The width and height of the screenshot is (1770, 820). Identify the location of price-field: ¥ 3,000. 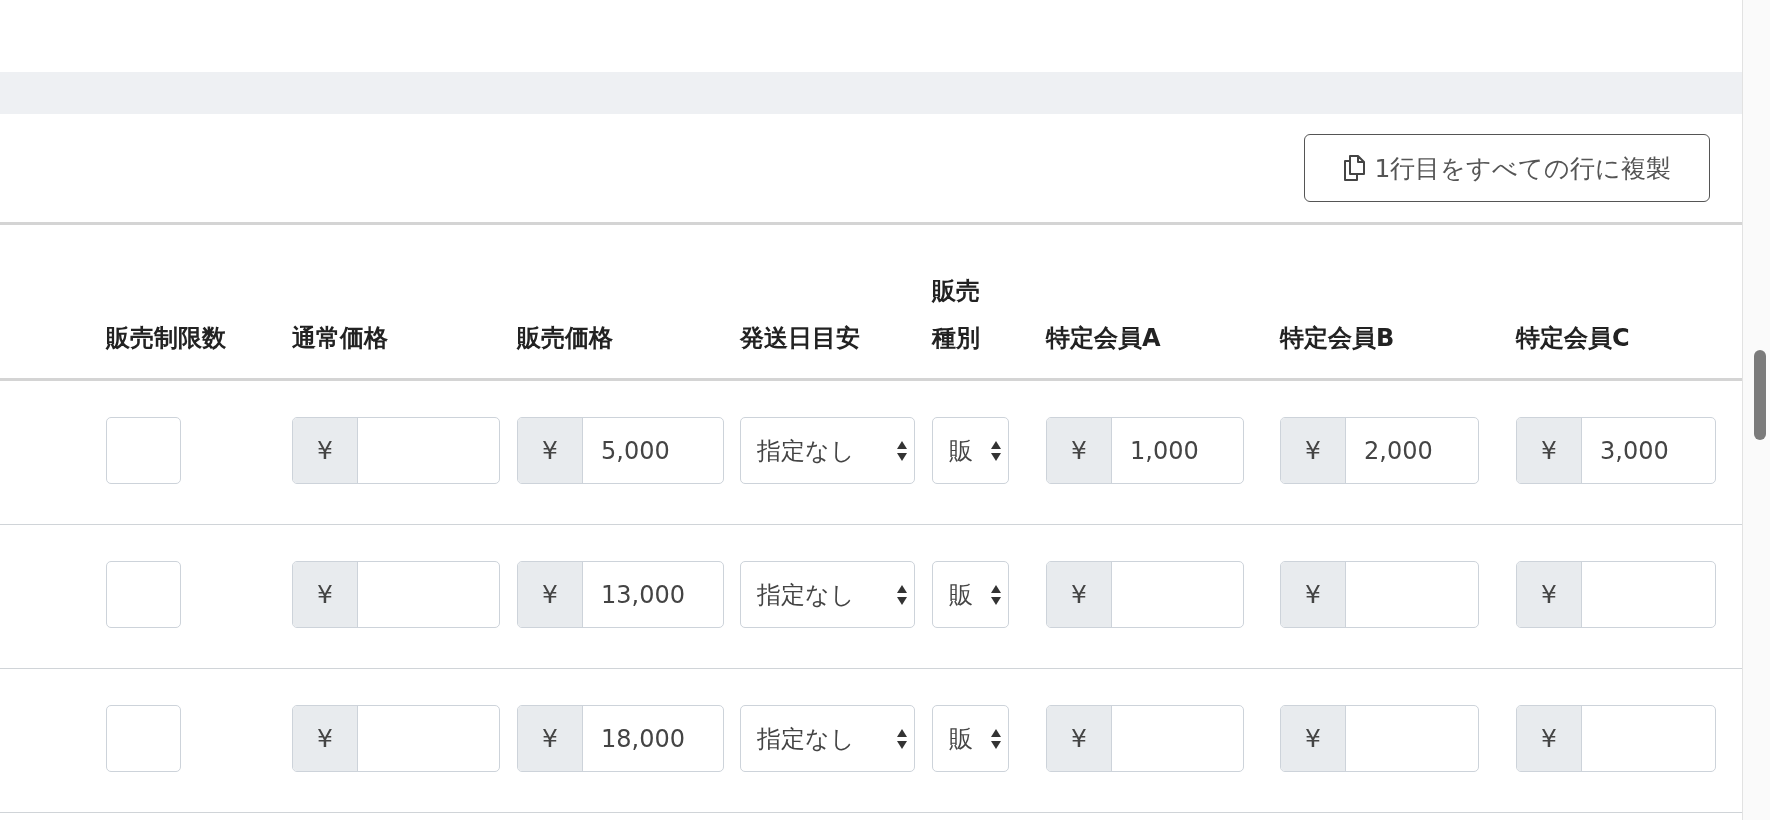
(1616, 450).